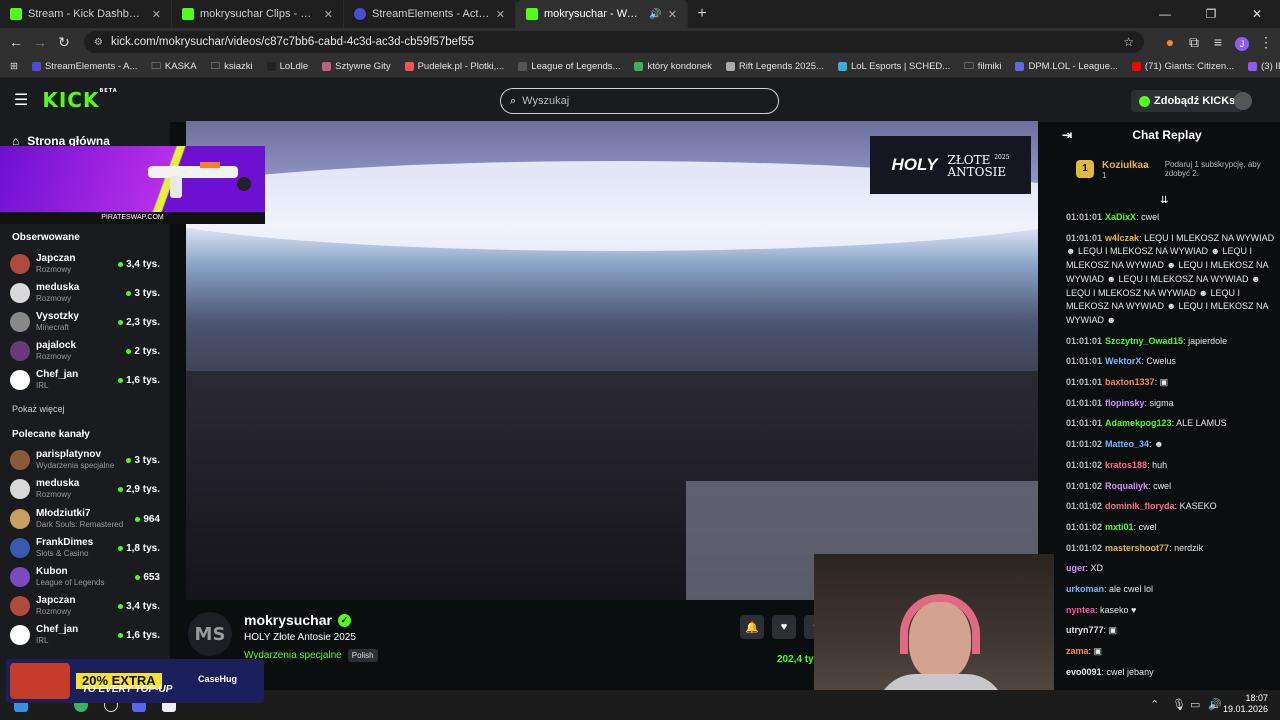 The height and width of the screenshot is (720, 1280). What do you see at coordinates (1165, 14) in the screenshot?
I see `minimize-icon: —` at bounding box center [1165, 14].